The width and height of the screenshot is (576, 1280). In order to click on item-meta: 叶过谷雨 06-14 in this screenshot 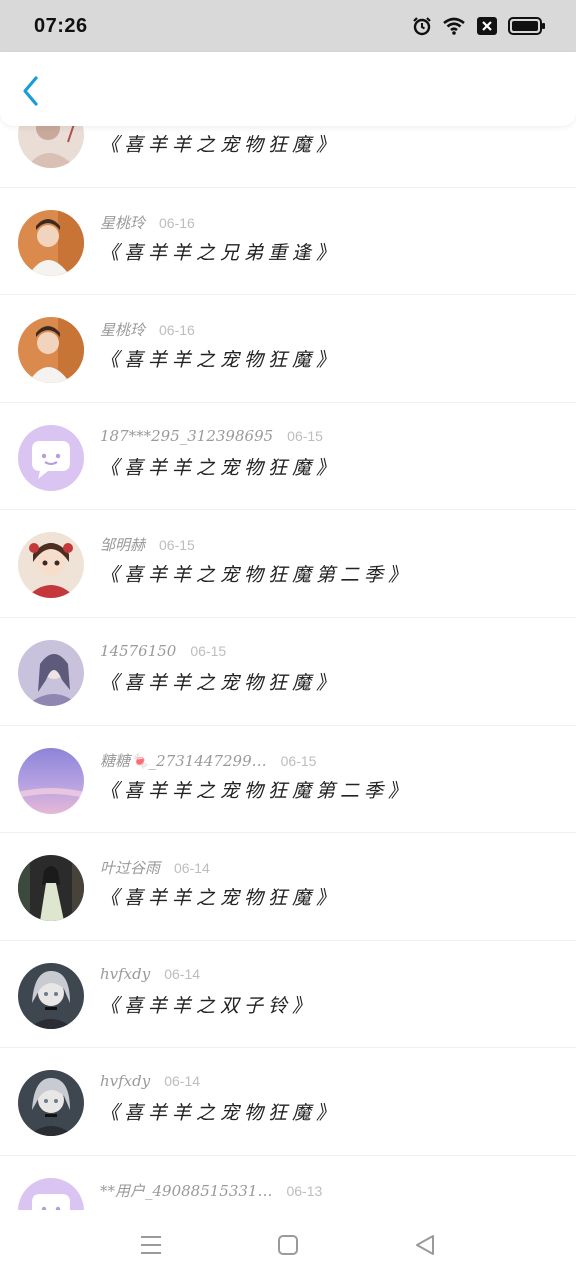, I will do `click(155, 867)`.